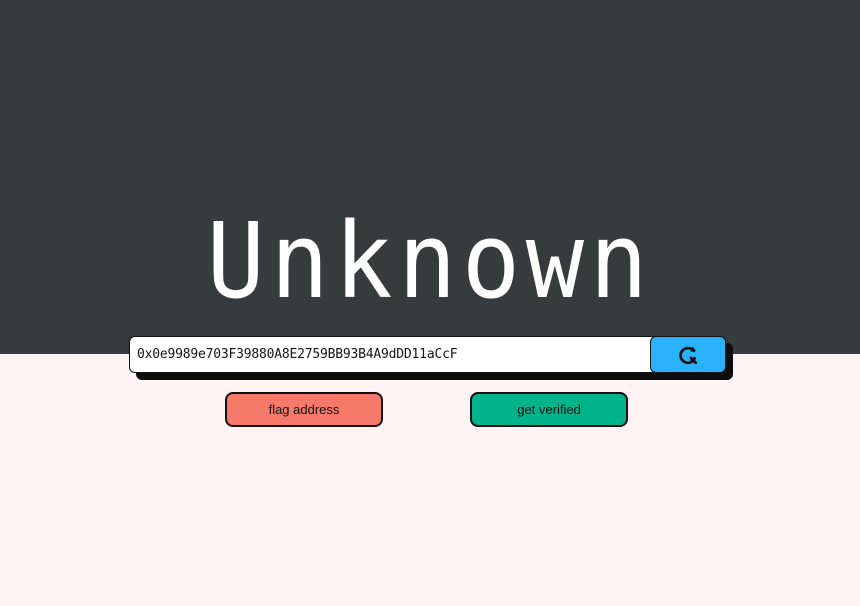 The height and width of the screenshot is (606, 860). I want to click on search-box, so click(427, 354).